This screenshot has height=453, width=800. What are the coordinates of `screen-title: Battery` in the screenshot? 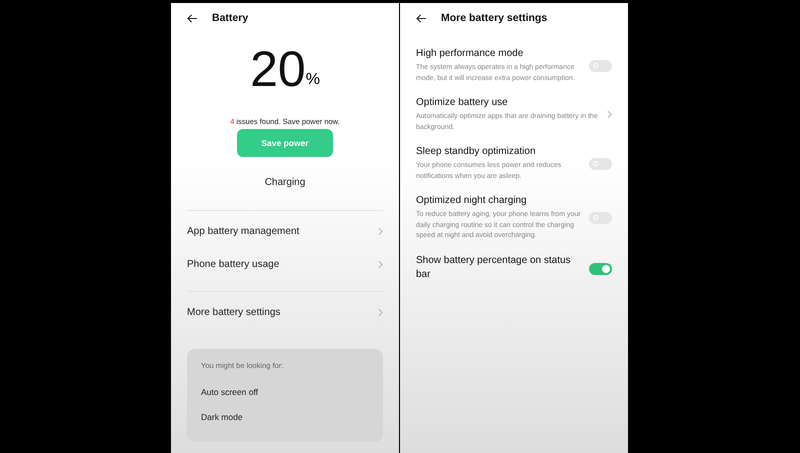 It's located at (230, 18).